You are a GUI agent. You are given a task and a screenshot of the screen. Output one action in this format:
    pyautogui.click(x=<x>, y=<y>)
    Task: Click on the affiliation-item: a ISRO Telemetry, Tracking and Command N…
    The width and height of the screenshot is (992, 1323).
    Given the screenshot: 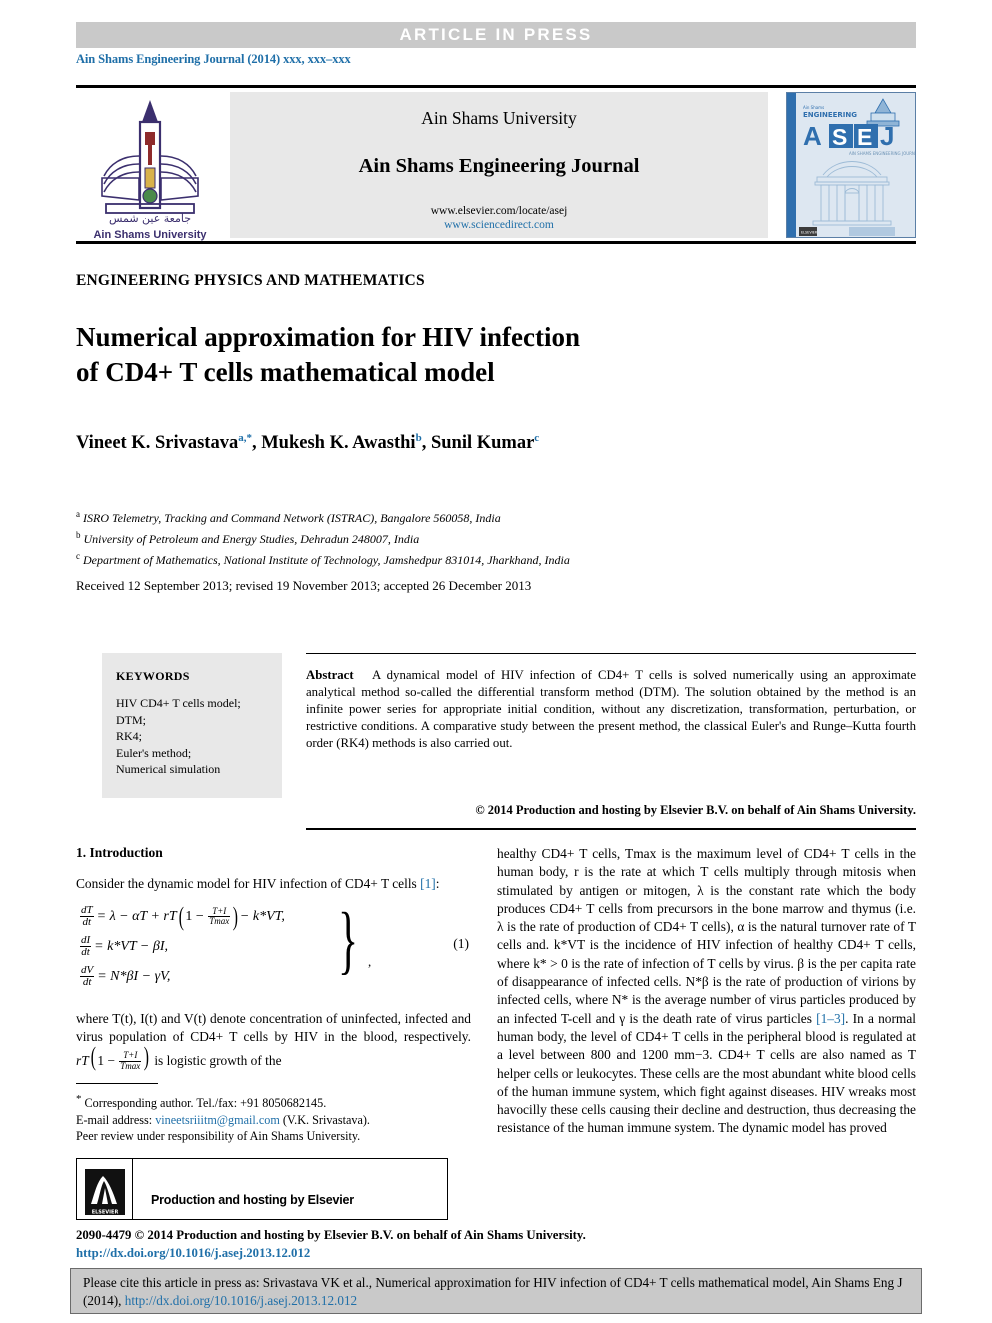 What is the action you would take?
    pyautogui.click(x=496, y=516)
    